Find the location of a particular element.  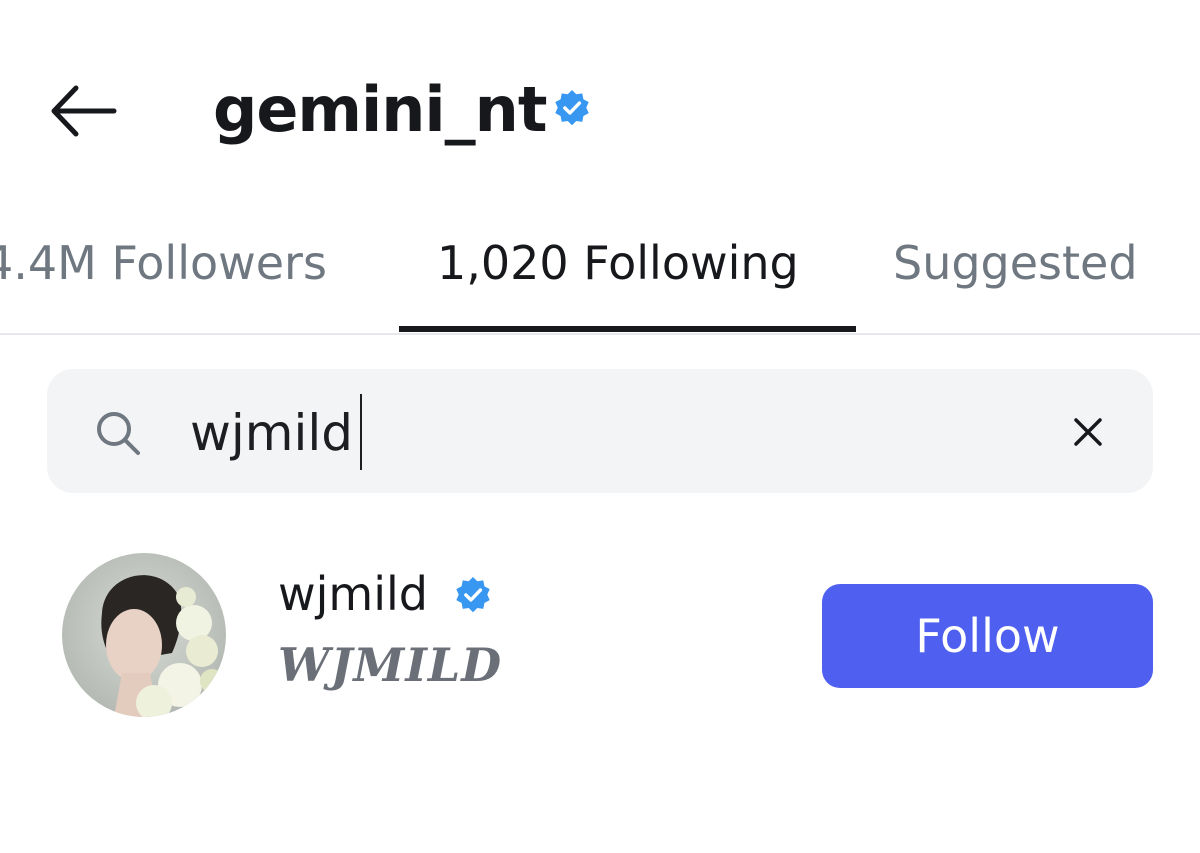

profile-photo is located at coordinates (144, 635).